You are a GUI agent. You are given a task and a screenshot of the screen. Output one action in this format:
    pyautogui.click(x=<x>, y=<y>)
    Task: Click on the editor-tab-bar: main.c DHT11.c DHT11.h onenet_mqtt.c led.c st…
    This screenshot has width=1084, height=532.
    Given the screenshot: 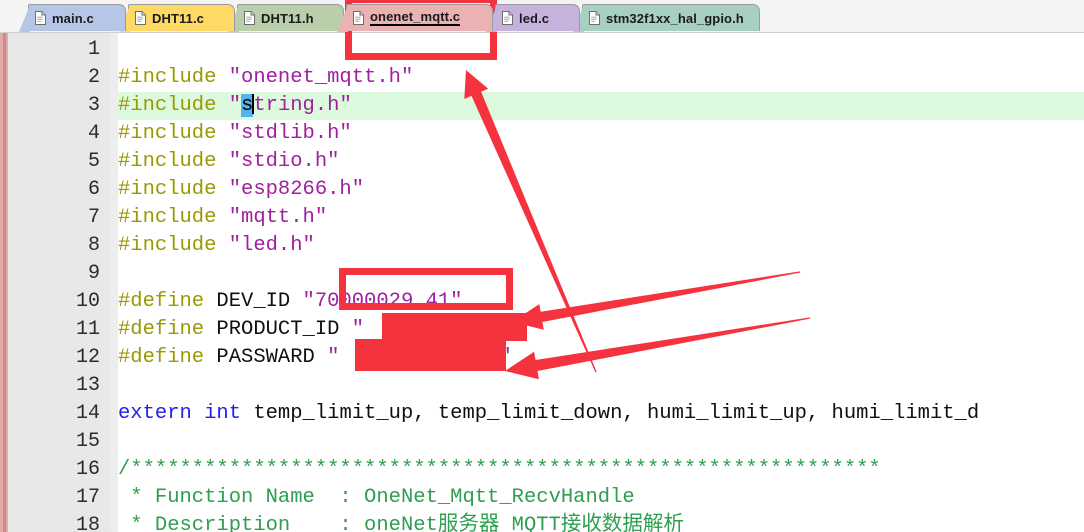 What is the action you would take?
    pyautogui.click(x=542, y=16)
    